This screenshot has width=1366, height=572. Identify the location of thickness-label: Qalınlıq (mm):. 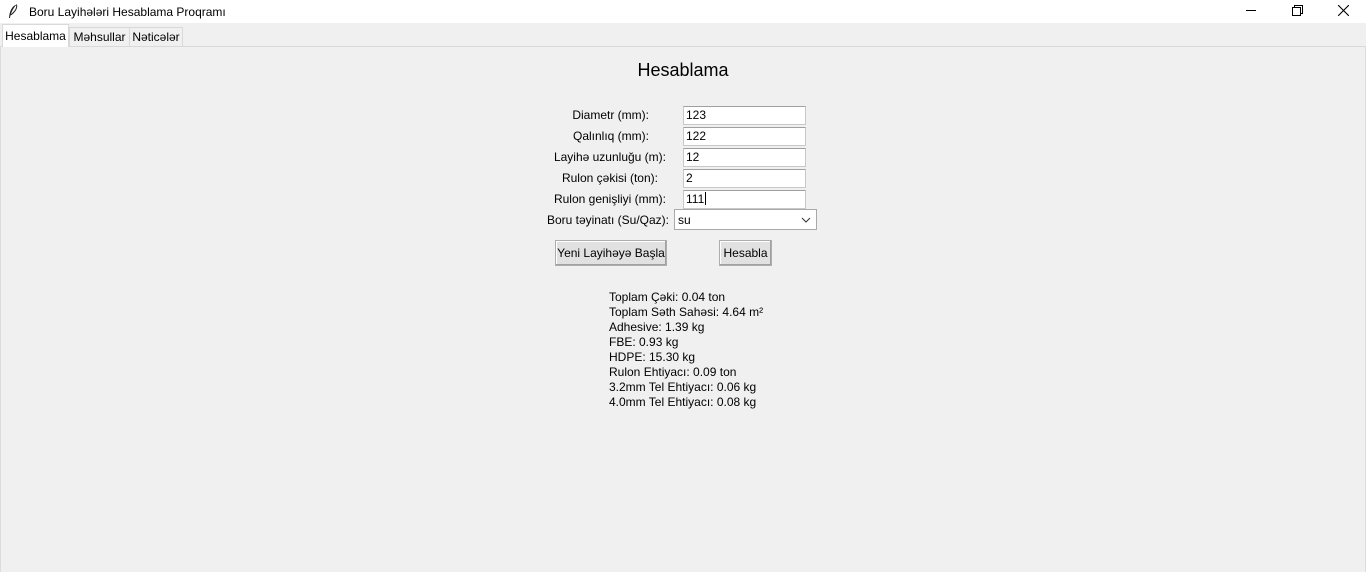
(610, 136).